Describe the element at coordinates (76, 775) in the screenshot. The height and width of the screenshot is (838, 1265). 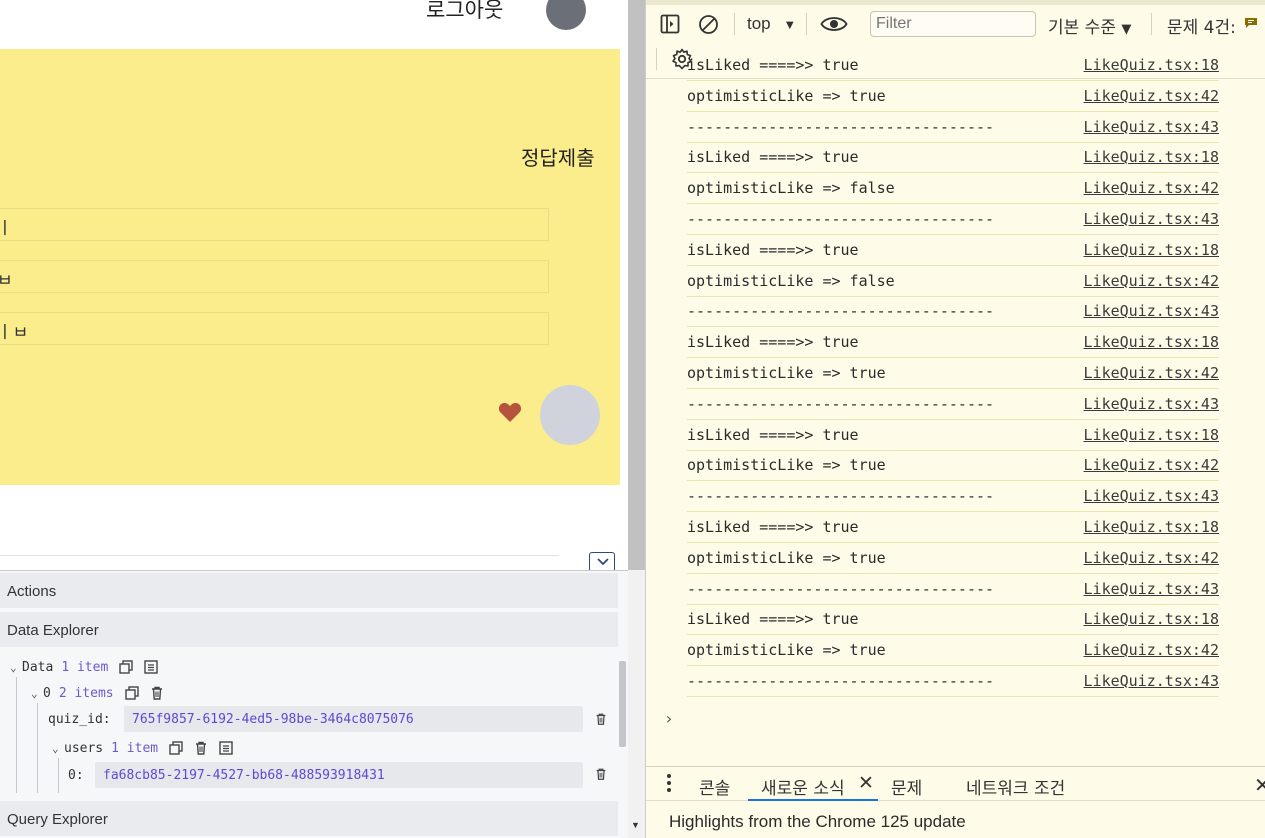
I see `tree-key: 0:` at that location.